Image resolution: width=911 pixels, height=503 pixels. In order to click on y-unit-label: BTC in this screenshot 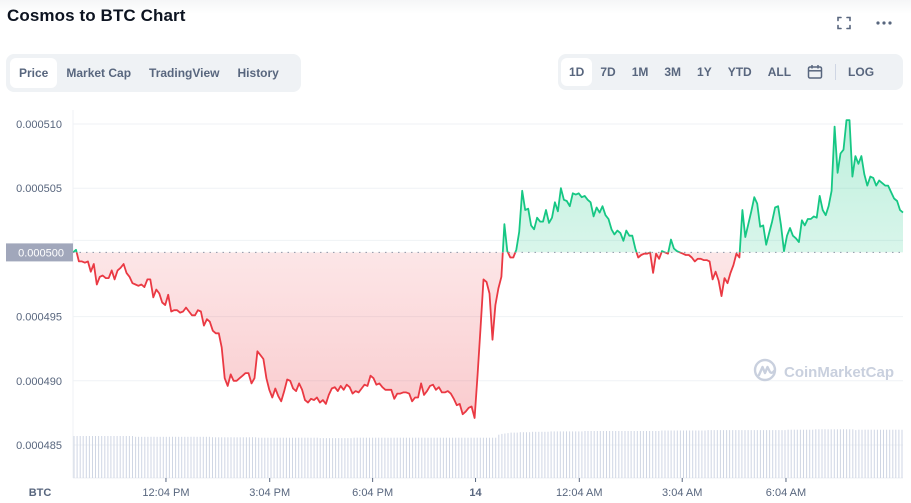, I will do `click(40, 493)`.